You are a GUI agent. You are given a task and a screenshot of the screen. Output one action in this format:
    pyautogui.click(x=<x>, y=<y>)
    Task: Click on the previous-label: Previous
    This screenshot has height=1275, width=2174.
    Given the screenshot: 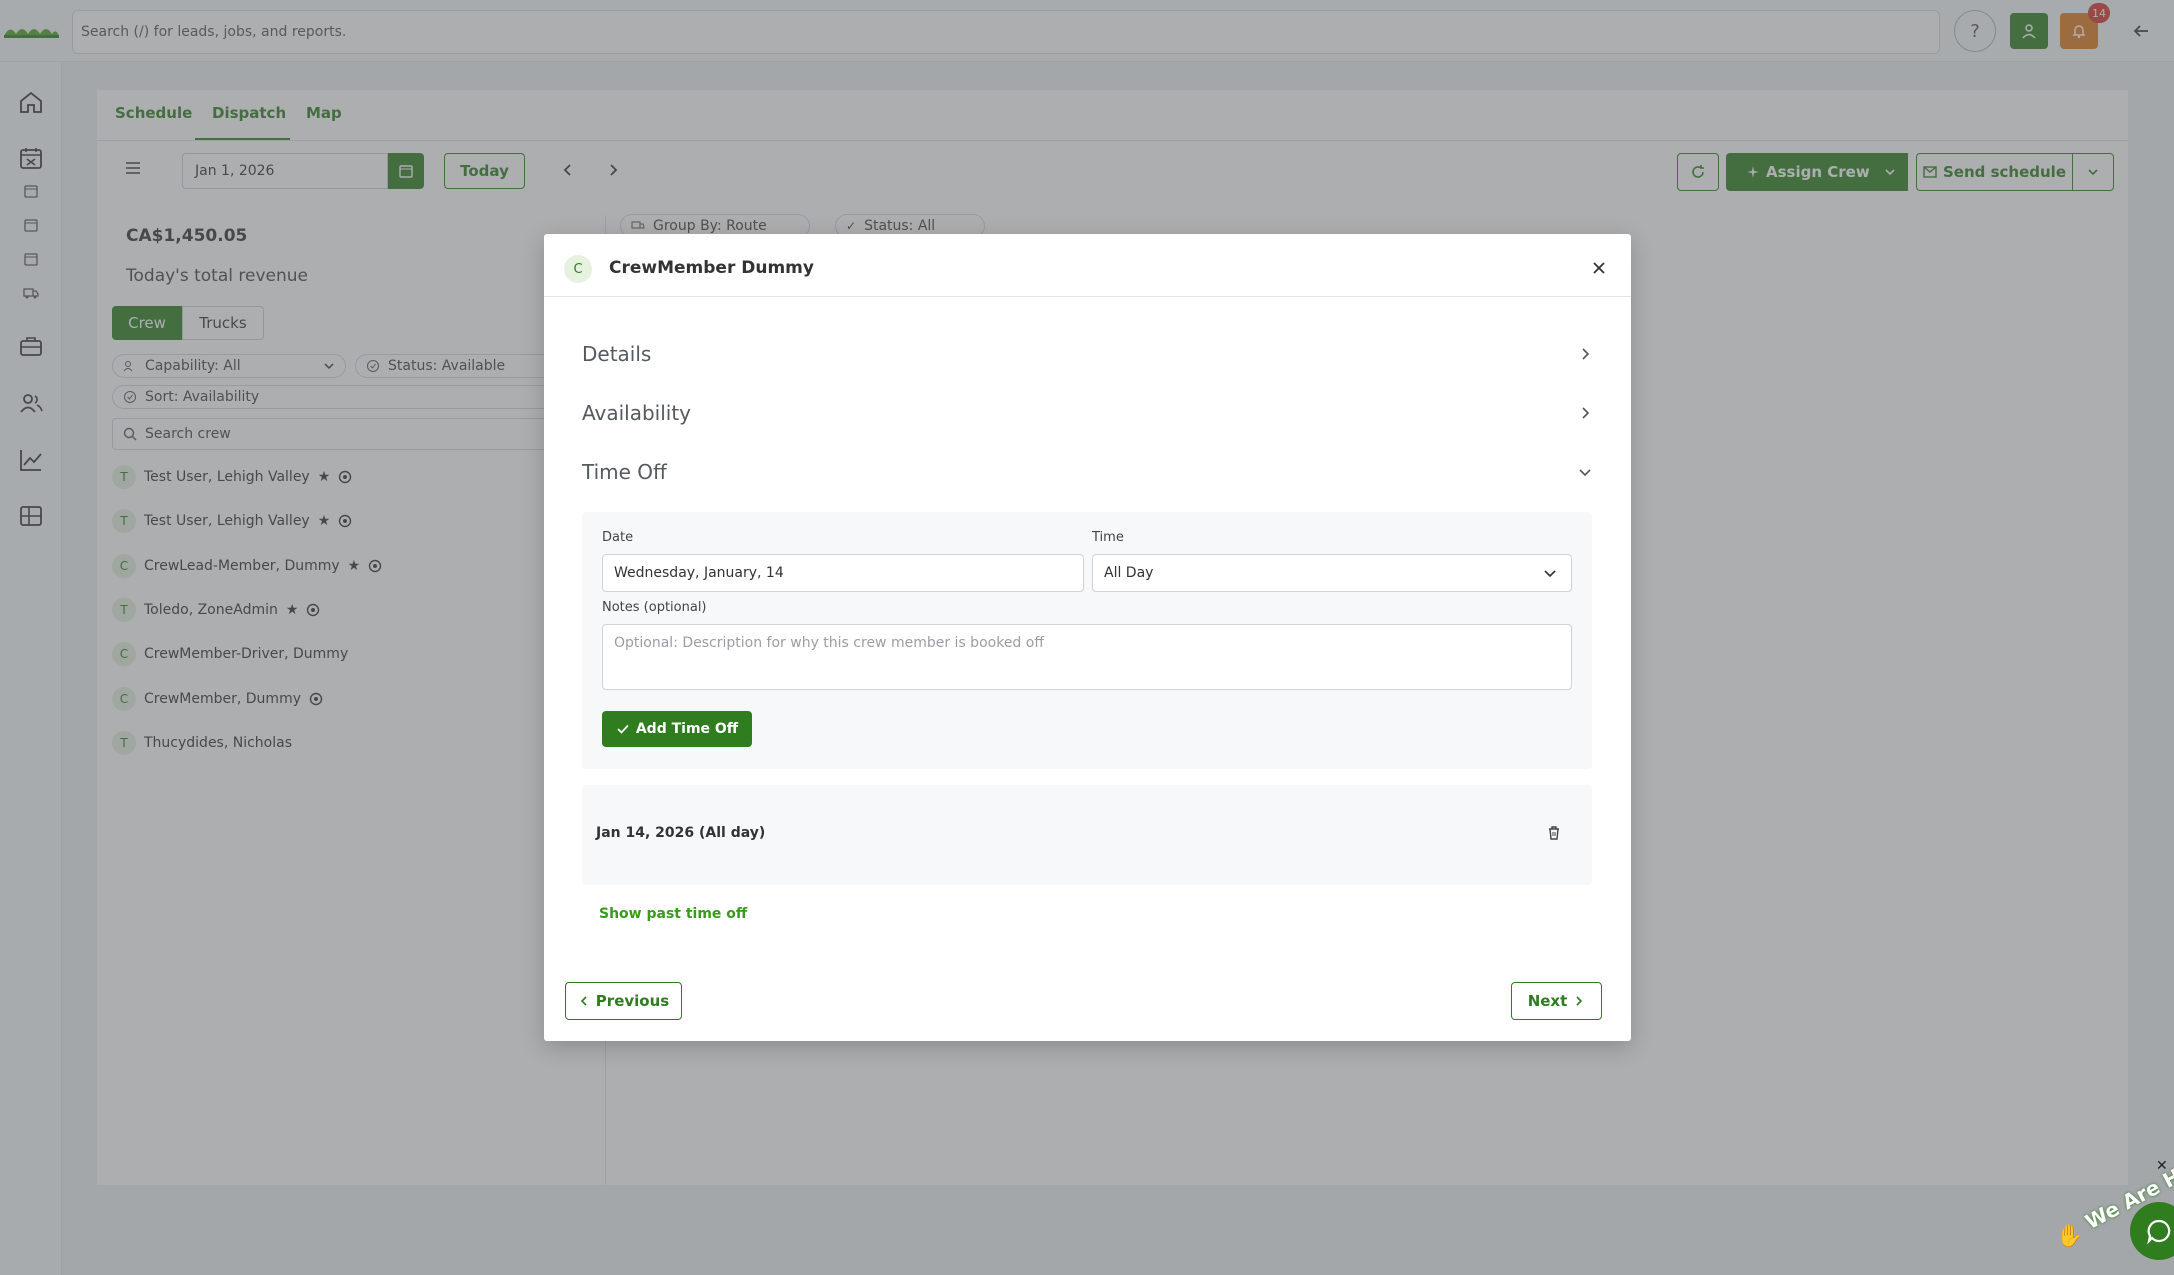 What is the action you would take?
    pyautogui.click(x=632, y=1001)
    